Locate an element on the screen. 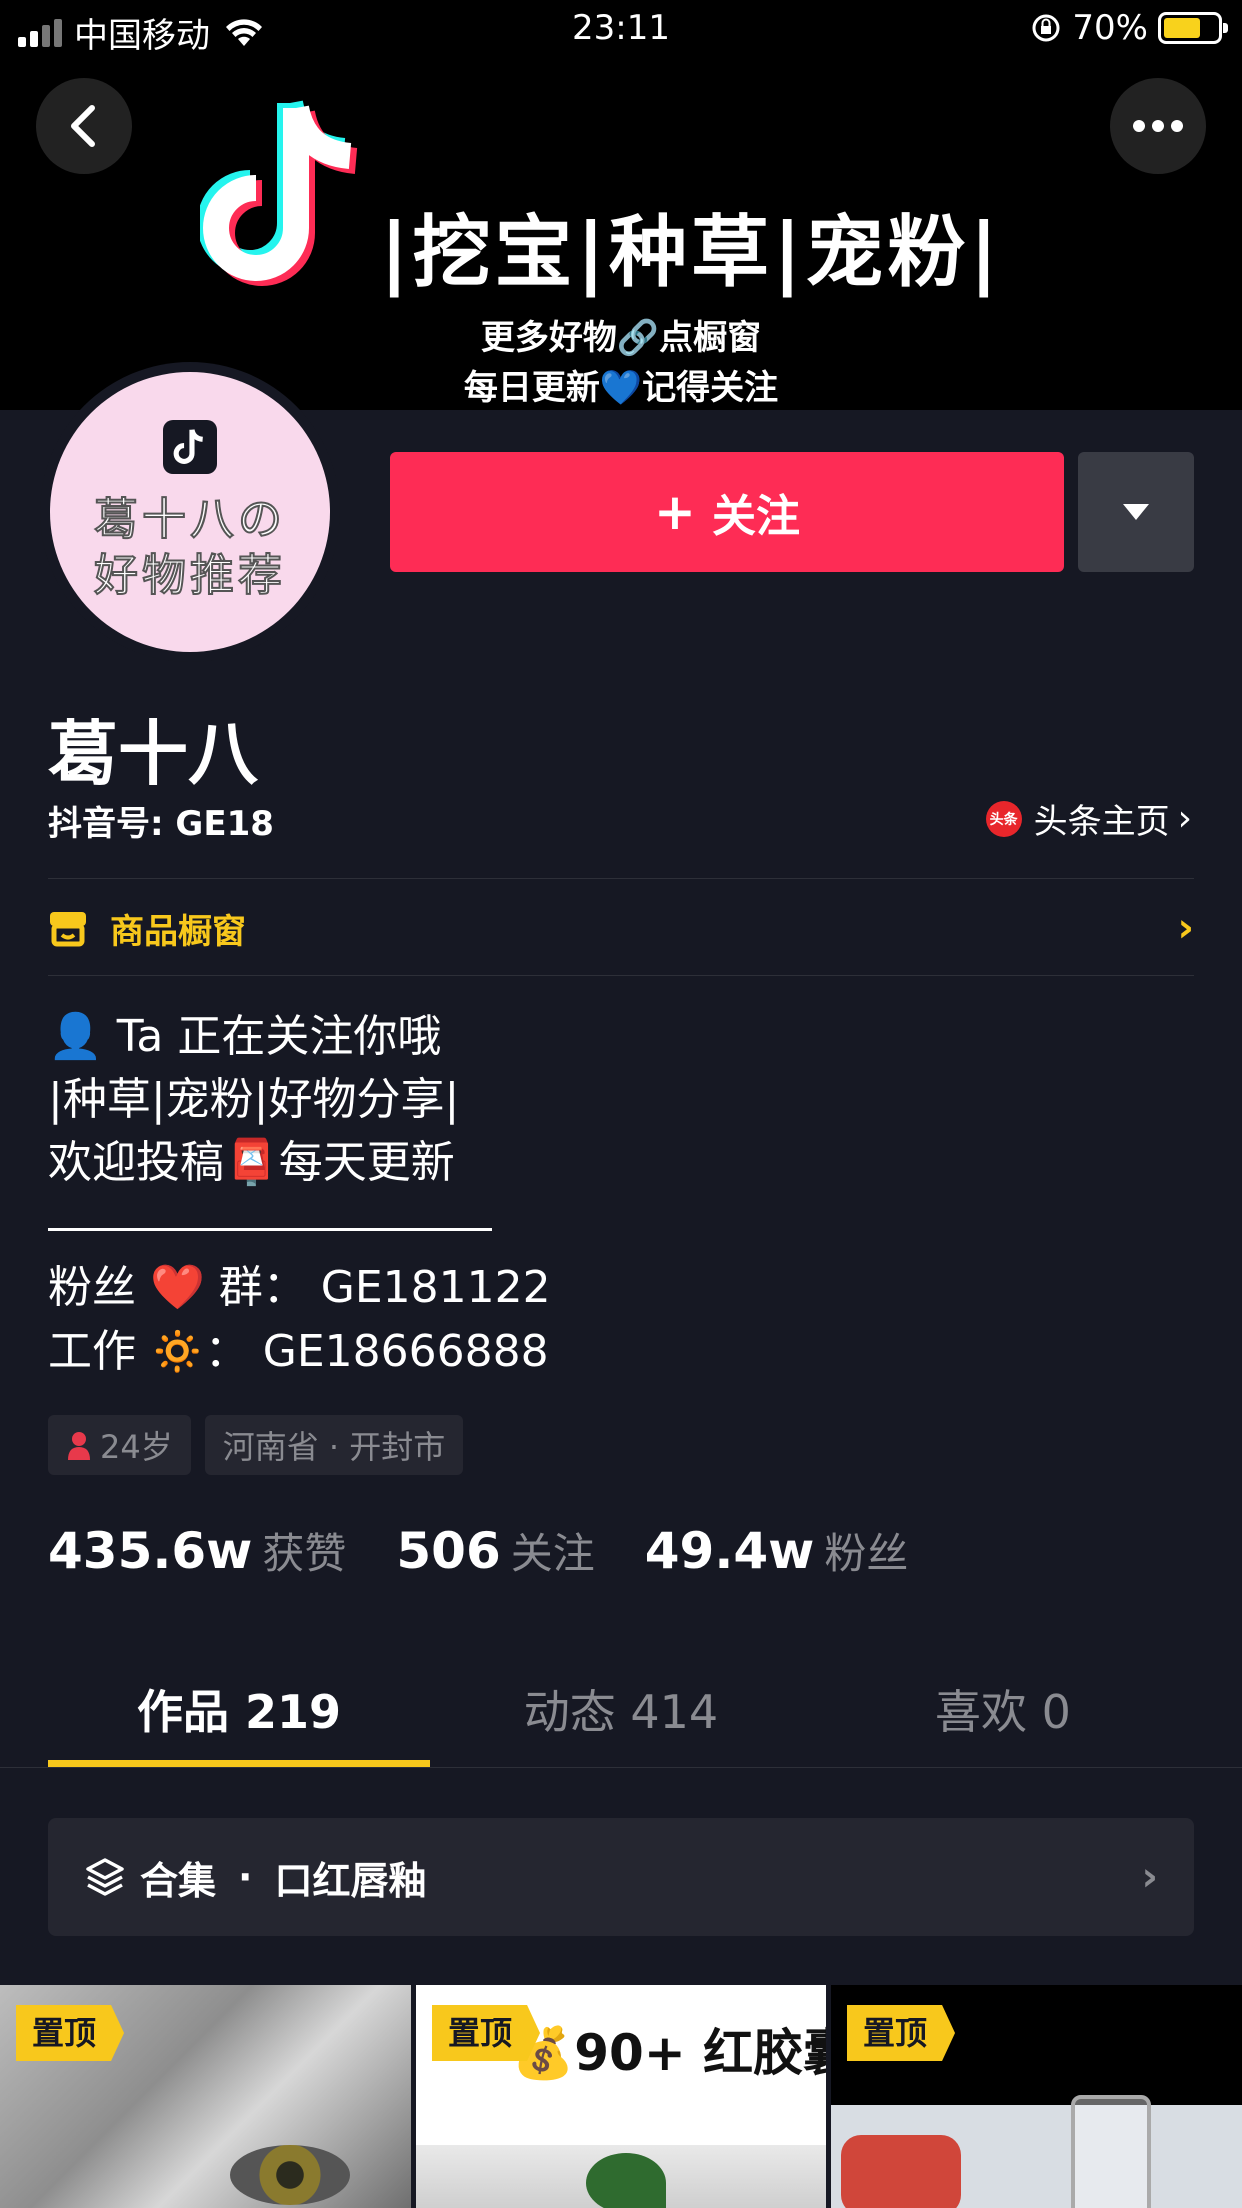 This screenshot has height=2208, width=1242. more-dots-icon is located at coordinates (1158, 126).